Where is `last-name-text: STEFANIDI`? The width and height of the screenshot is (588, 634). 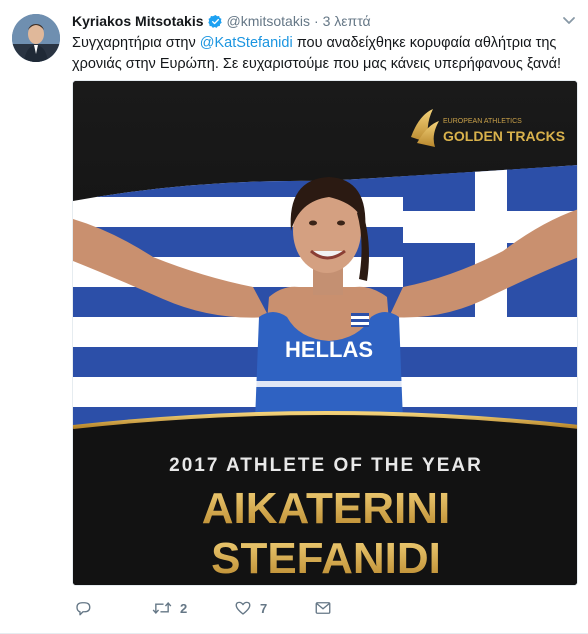 last-name-text: STEFANIDI is located at coordinates (326, 558).